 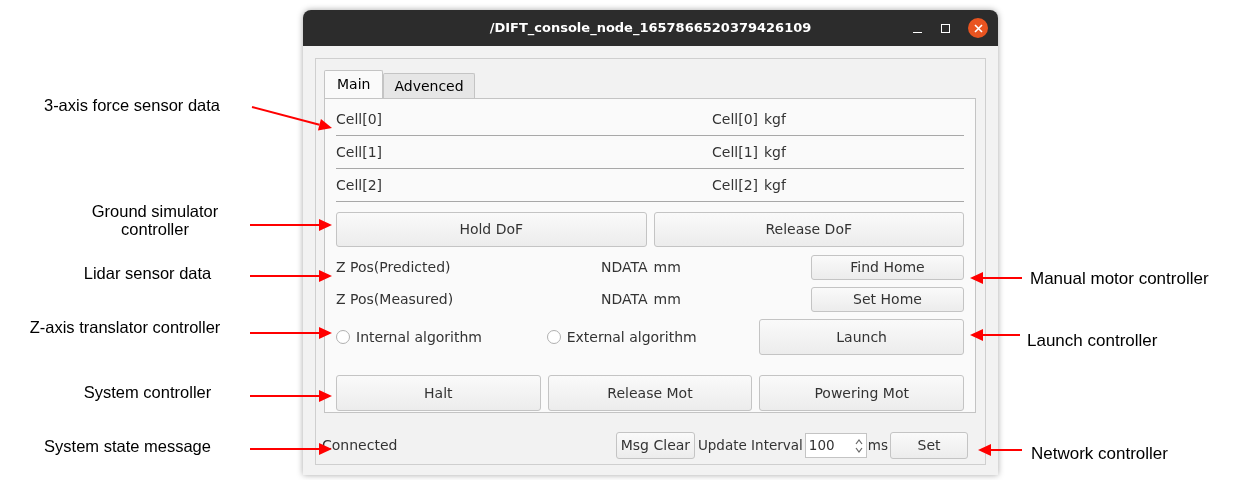 I want to click on close-icon, so click(x=978, y=28).